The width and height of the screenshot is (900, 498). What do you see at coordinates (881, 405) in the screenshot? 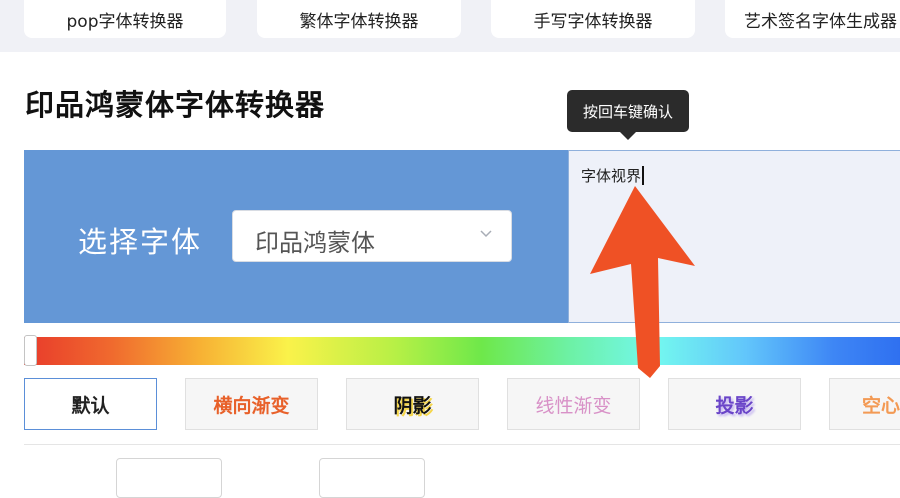
I see `style-label: 空心` at bounding box center [881, 405].